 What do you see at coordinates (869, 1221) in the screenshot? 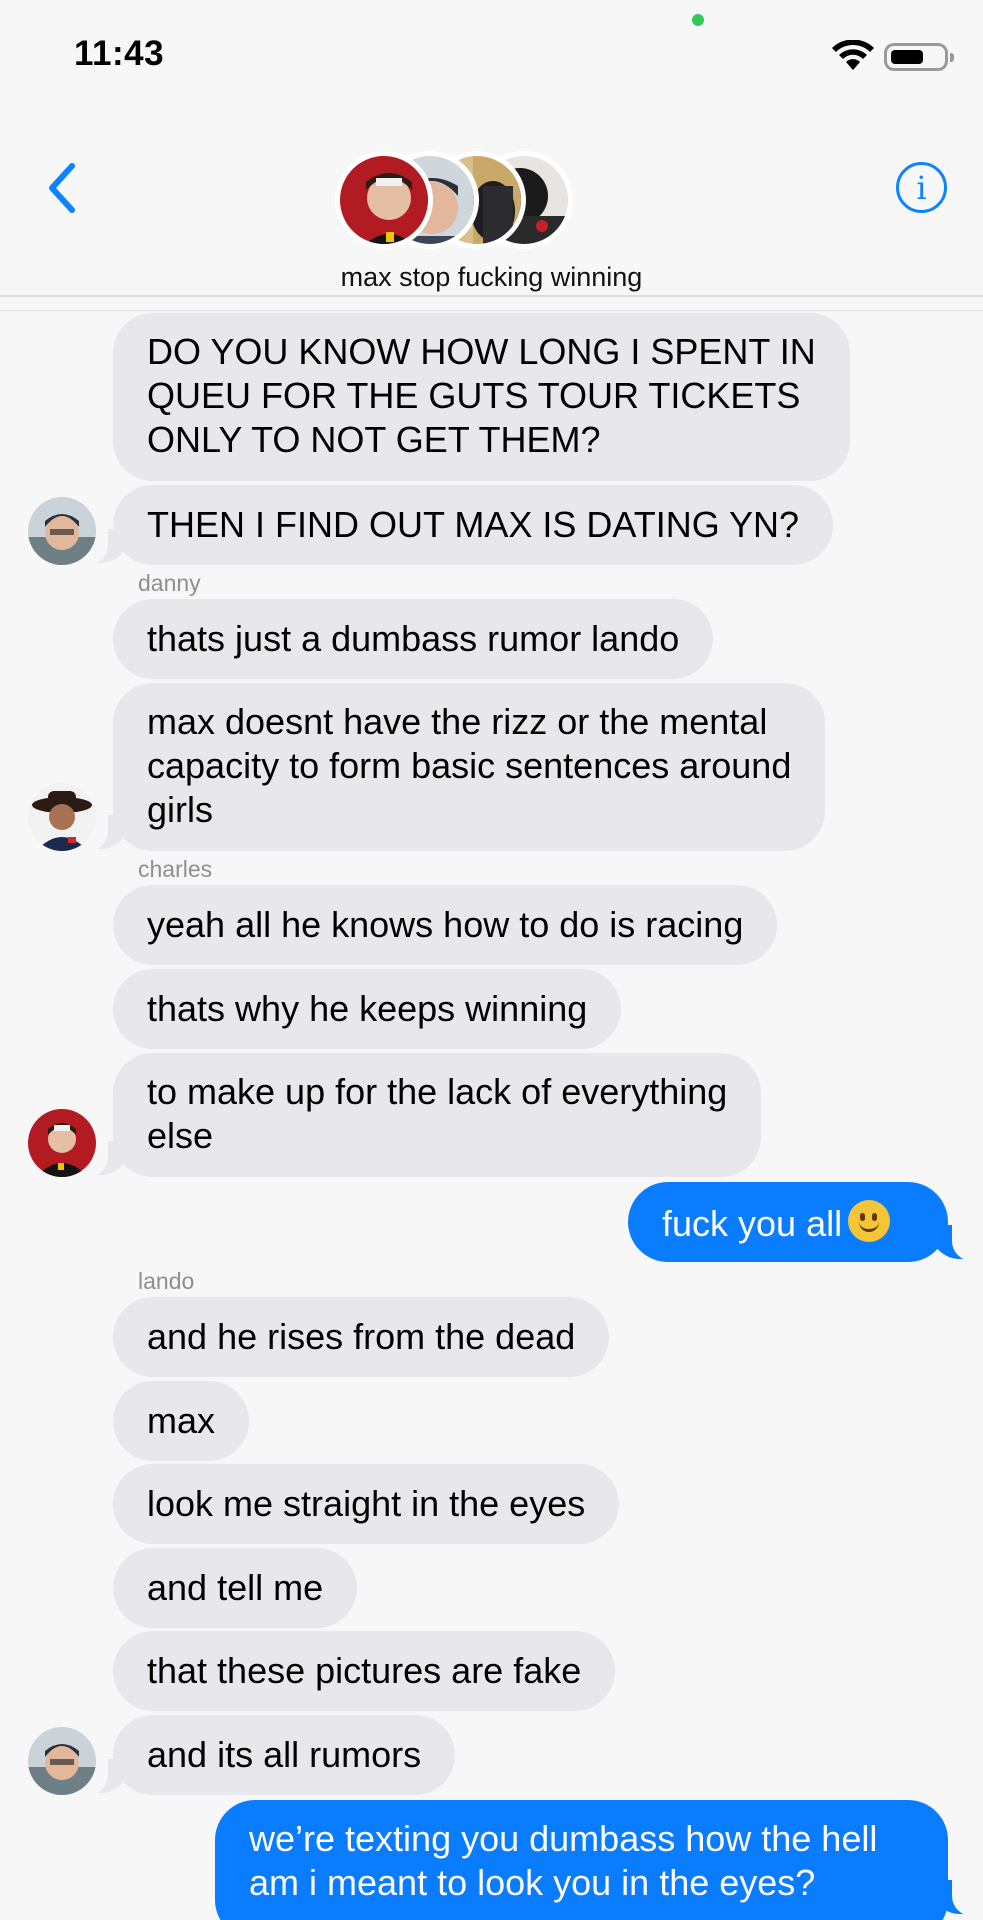
I see `slightly-smiling-face-emoji` at bounding box center [869, 1221].